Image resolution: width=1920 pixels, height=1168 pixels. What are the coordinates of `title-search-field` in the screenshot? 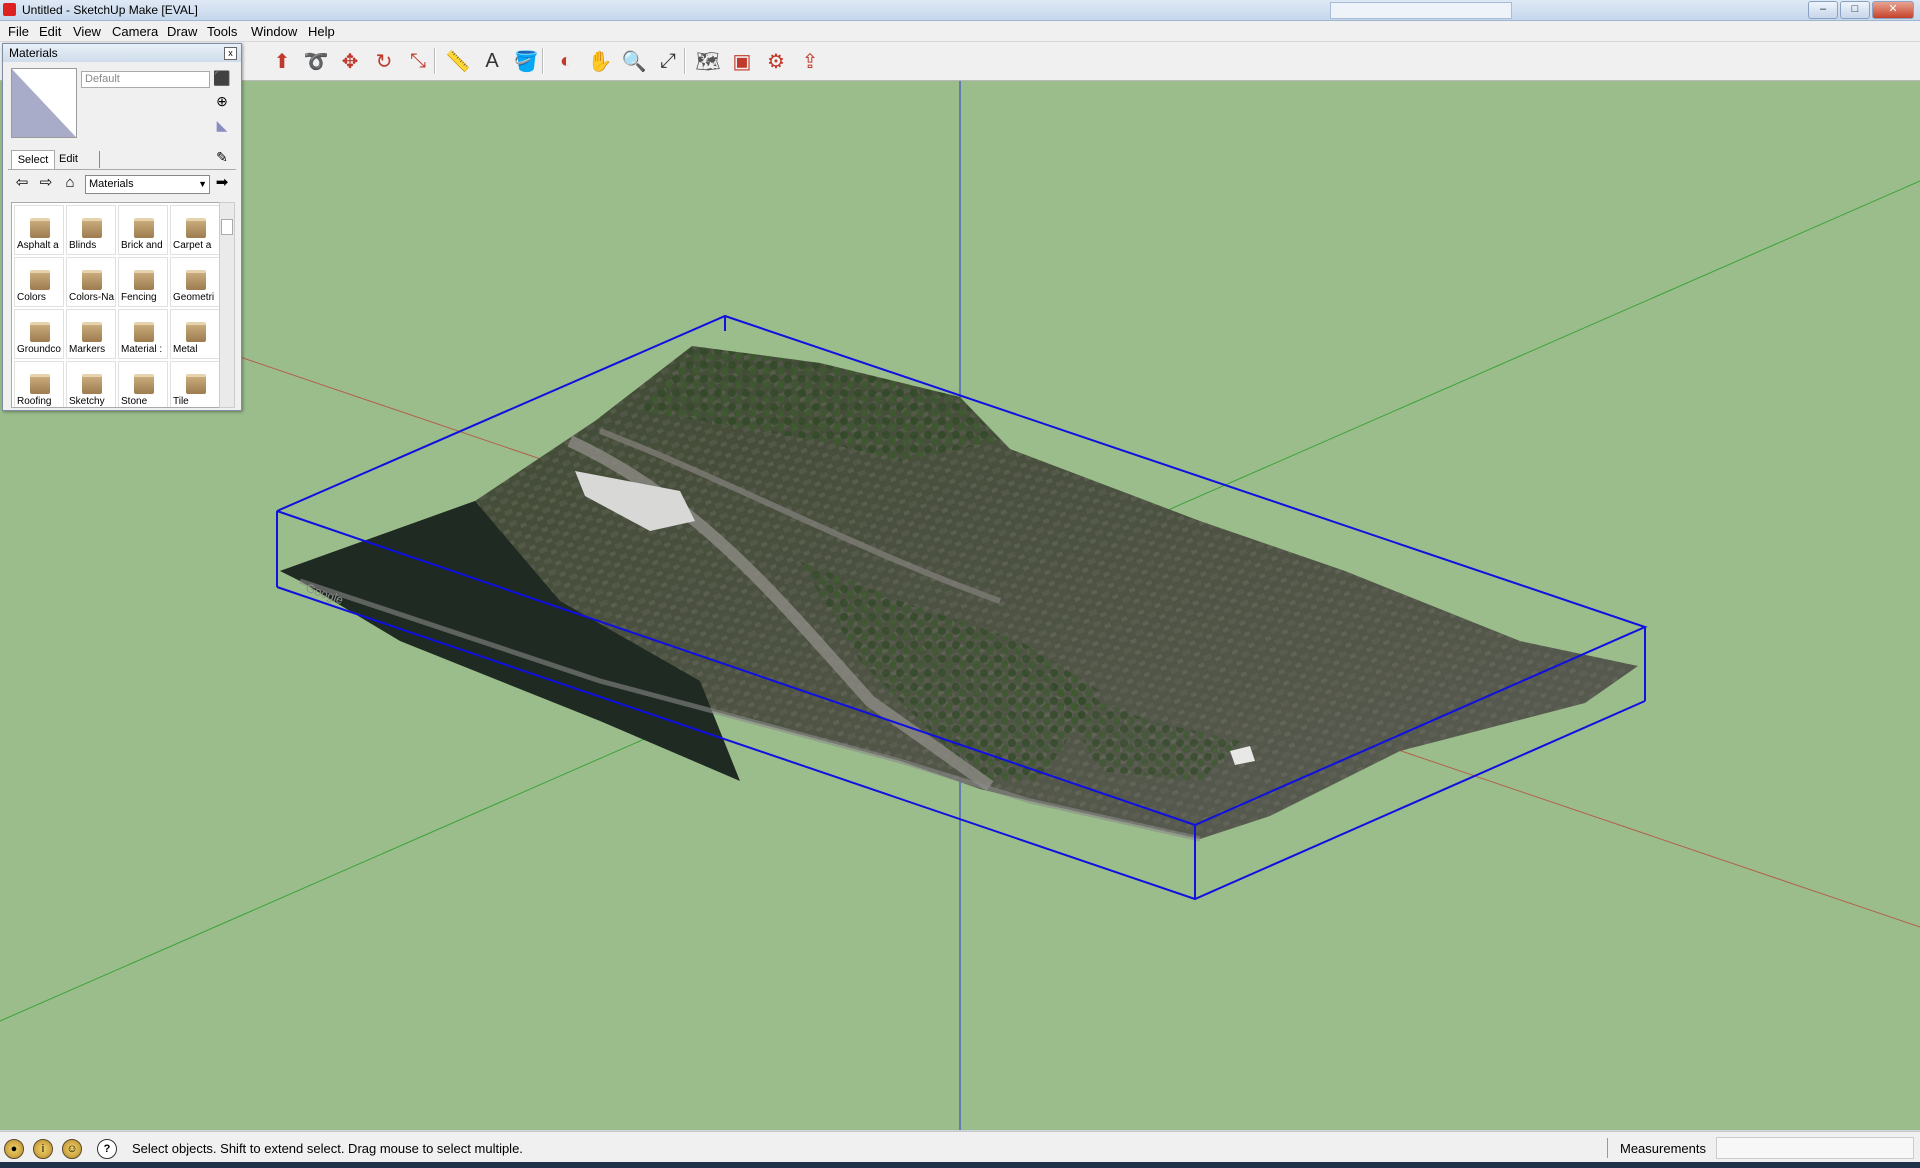 It's located at (1421, 10).